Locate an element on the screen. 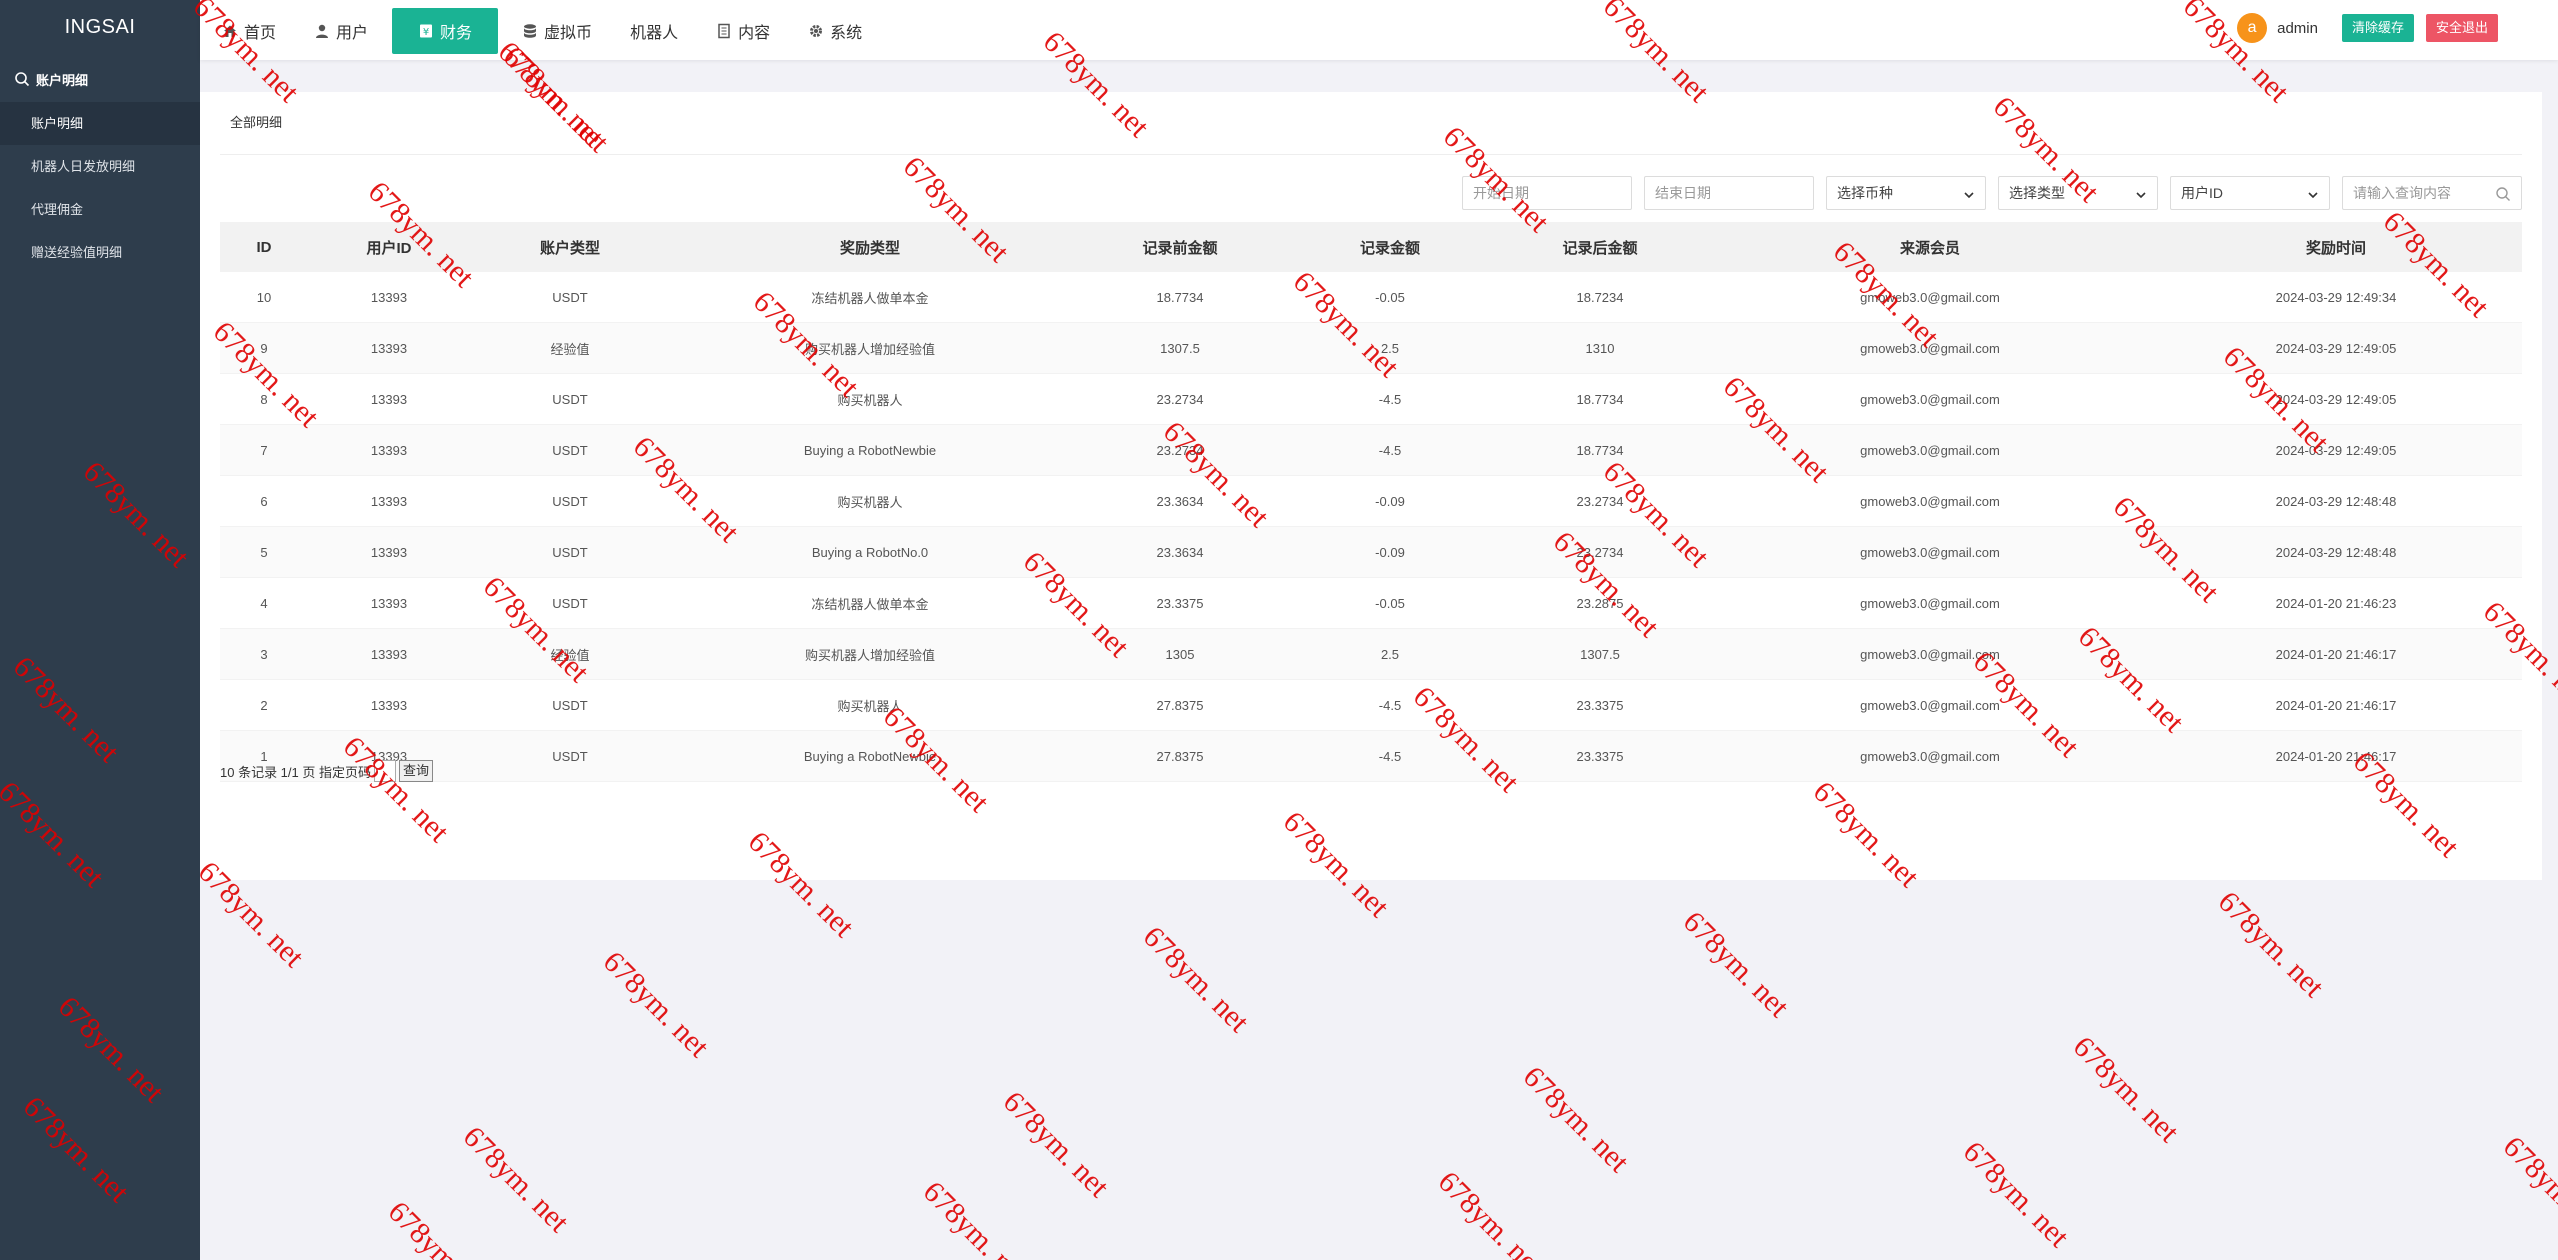 The height and width of the screenshot is (1260, 2558). sidebar-item-gift-exp: 赠送经验值明细 is located at coordinates (100, 252).